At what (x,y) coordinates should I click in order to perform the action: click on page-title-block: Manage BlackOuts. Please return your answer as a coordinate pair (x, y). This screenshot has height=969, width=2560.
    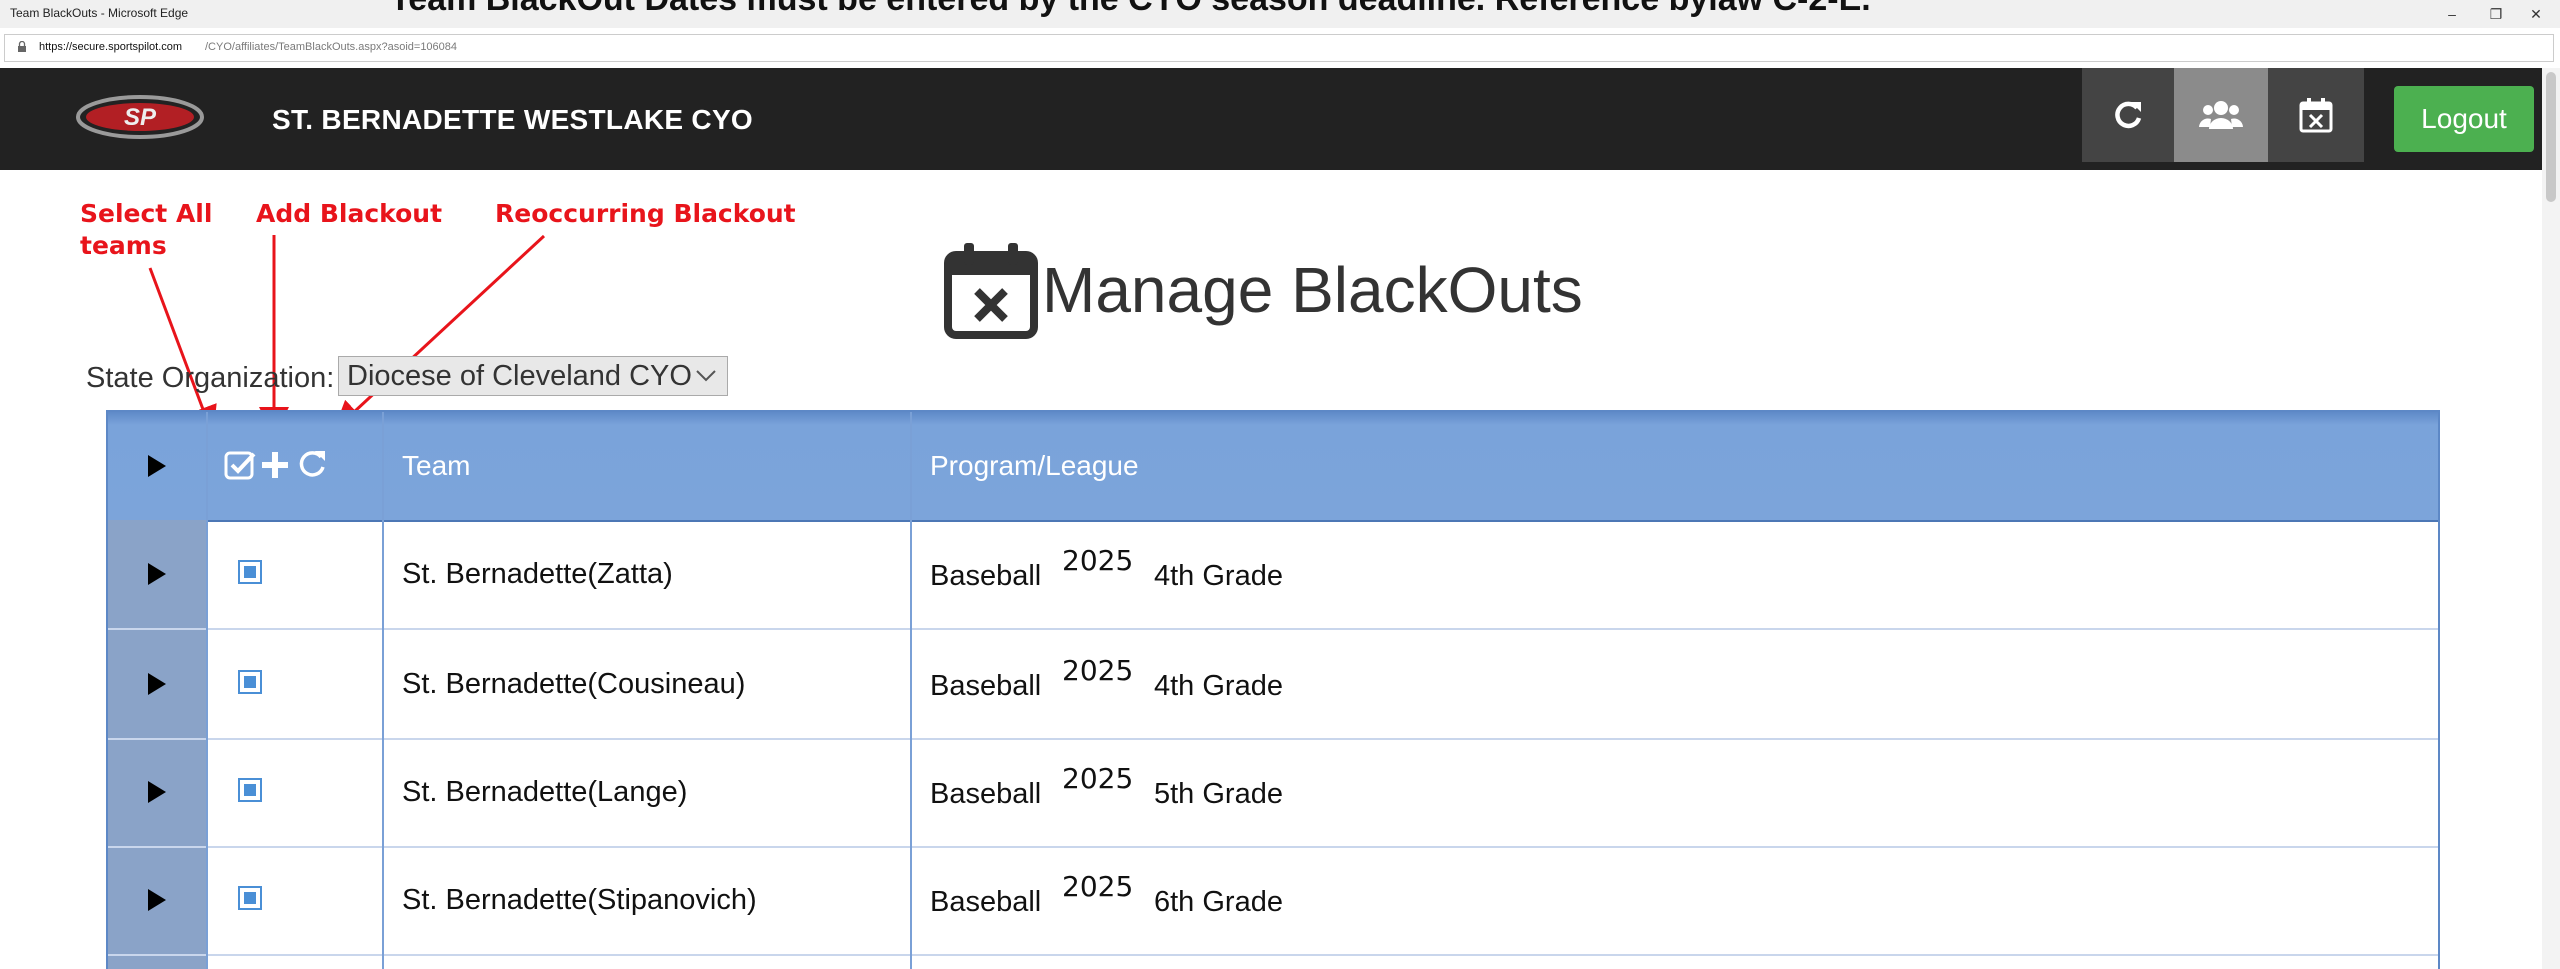
    Looking at the image, I should click on (1263, 290).